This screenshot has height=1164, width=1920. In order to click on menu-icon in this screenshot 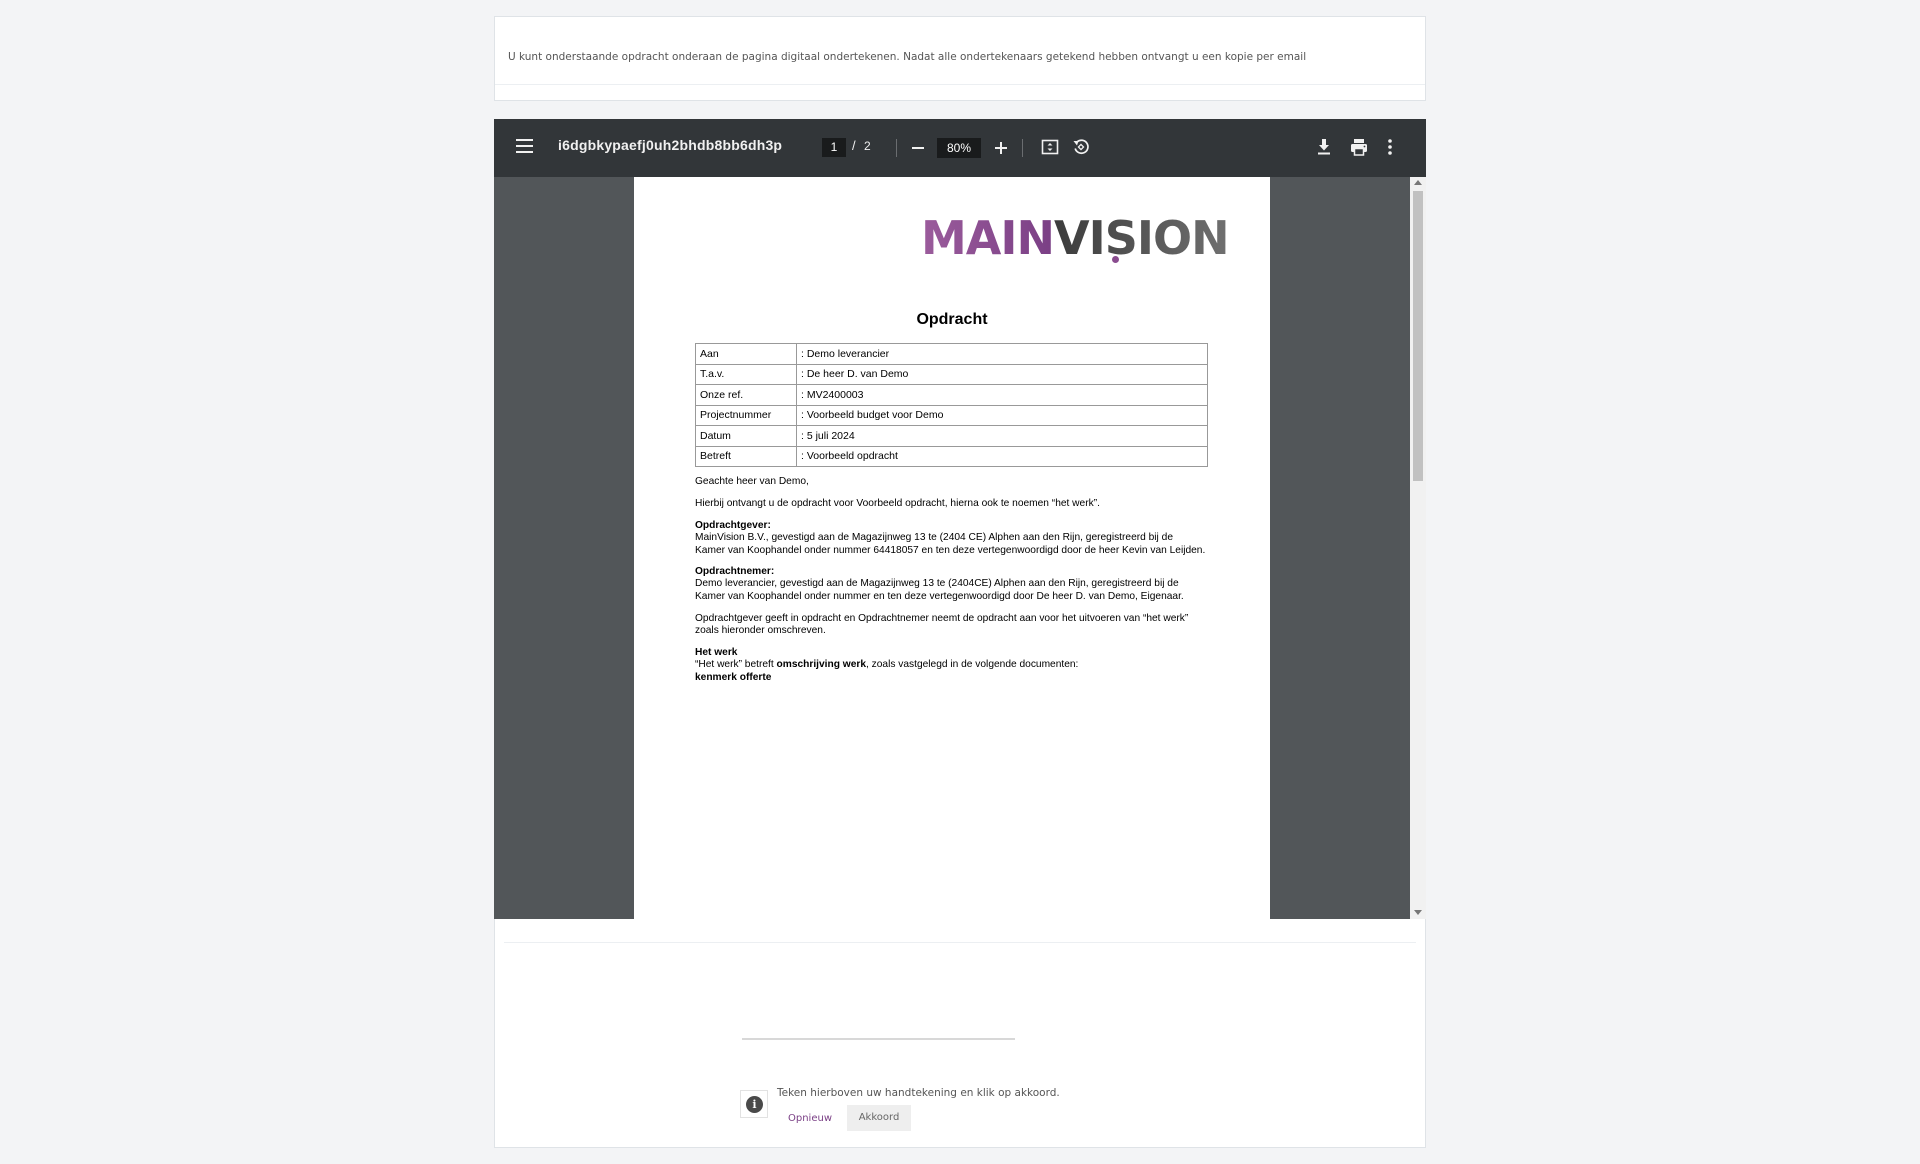, I will do `click(524, 146)`.